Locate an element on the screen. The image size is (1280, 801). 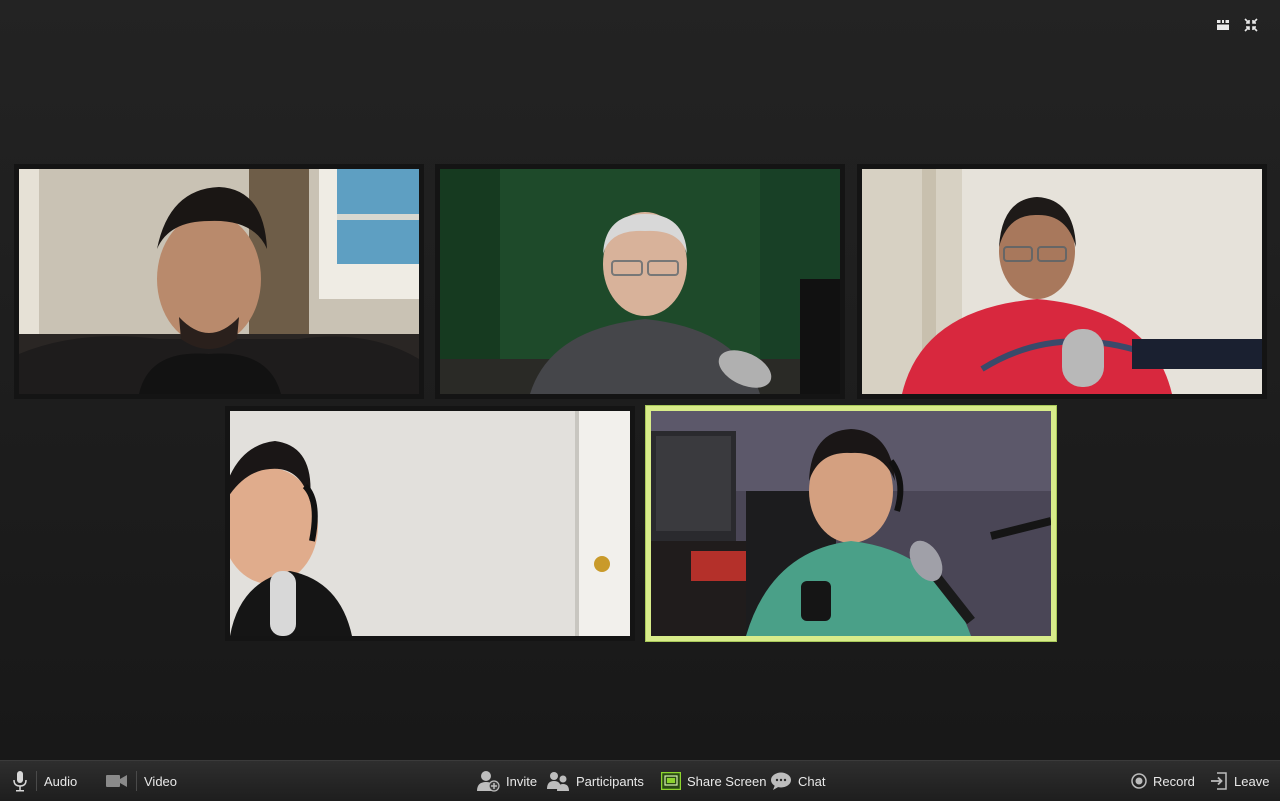
video-label: Video is located at coordinates (161, 781).